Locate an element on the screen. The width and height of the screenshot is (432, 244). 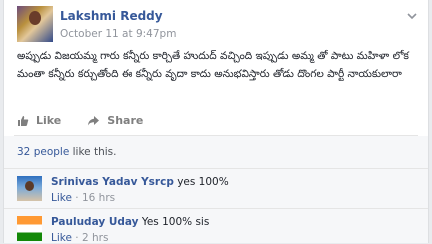
post-timestamp: October 11 at 9:47pm is located at coordinates (118, 34).